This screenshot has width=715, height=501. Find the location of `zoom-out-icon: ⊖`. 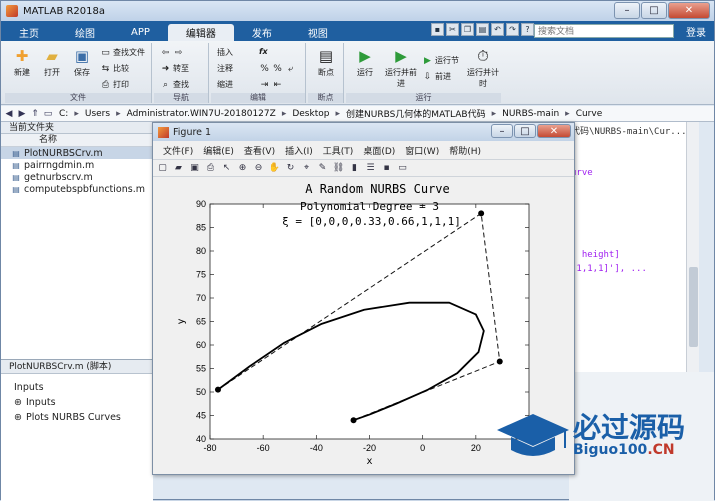

zoom-out-icon: ⊖ is located at coordinates (258, 168).